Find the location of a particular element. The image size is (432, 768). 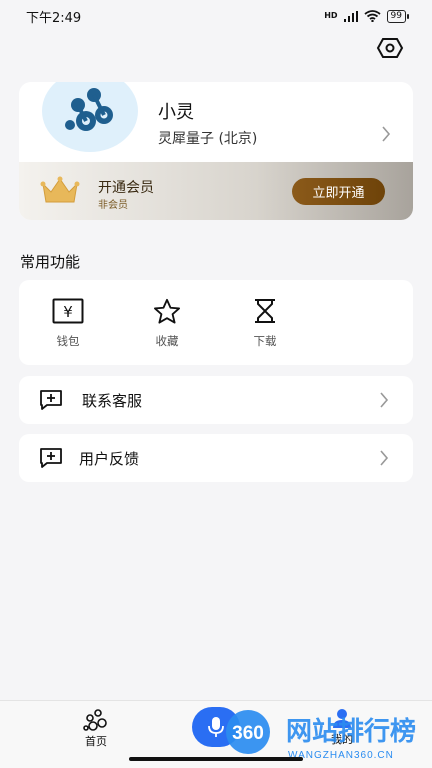

avatar is located at coordinates (90, 117).